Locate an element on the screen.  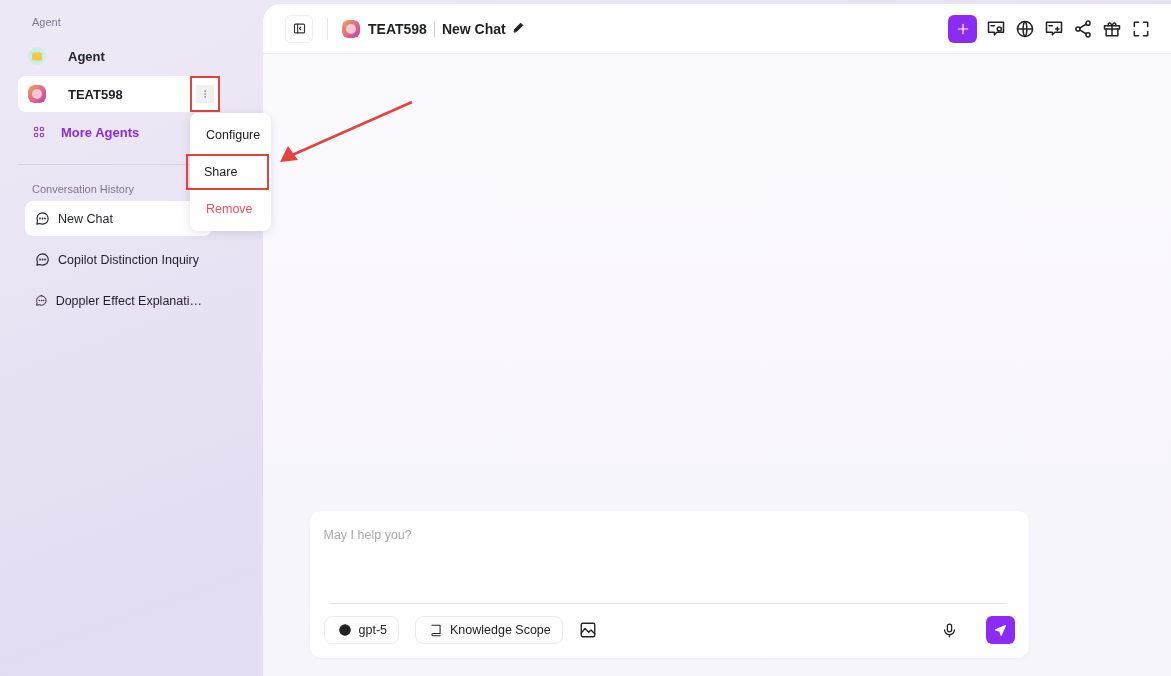
section-label: Agent is located at coordinates (46, 22).